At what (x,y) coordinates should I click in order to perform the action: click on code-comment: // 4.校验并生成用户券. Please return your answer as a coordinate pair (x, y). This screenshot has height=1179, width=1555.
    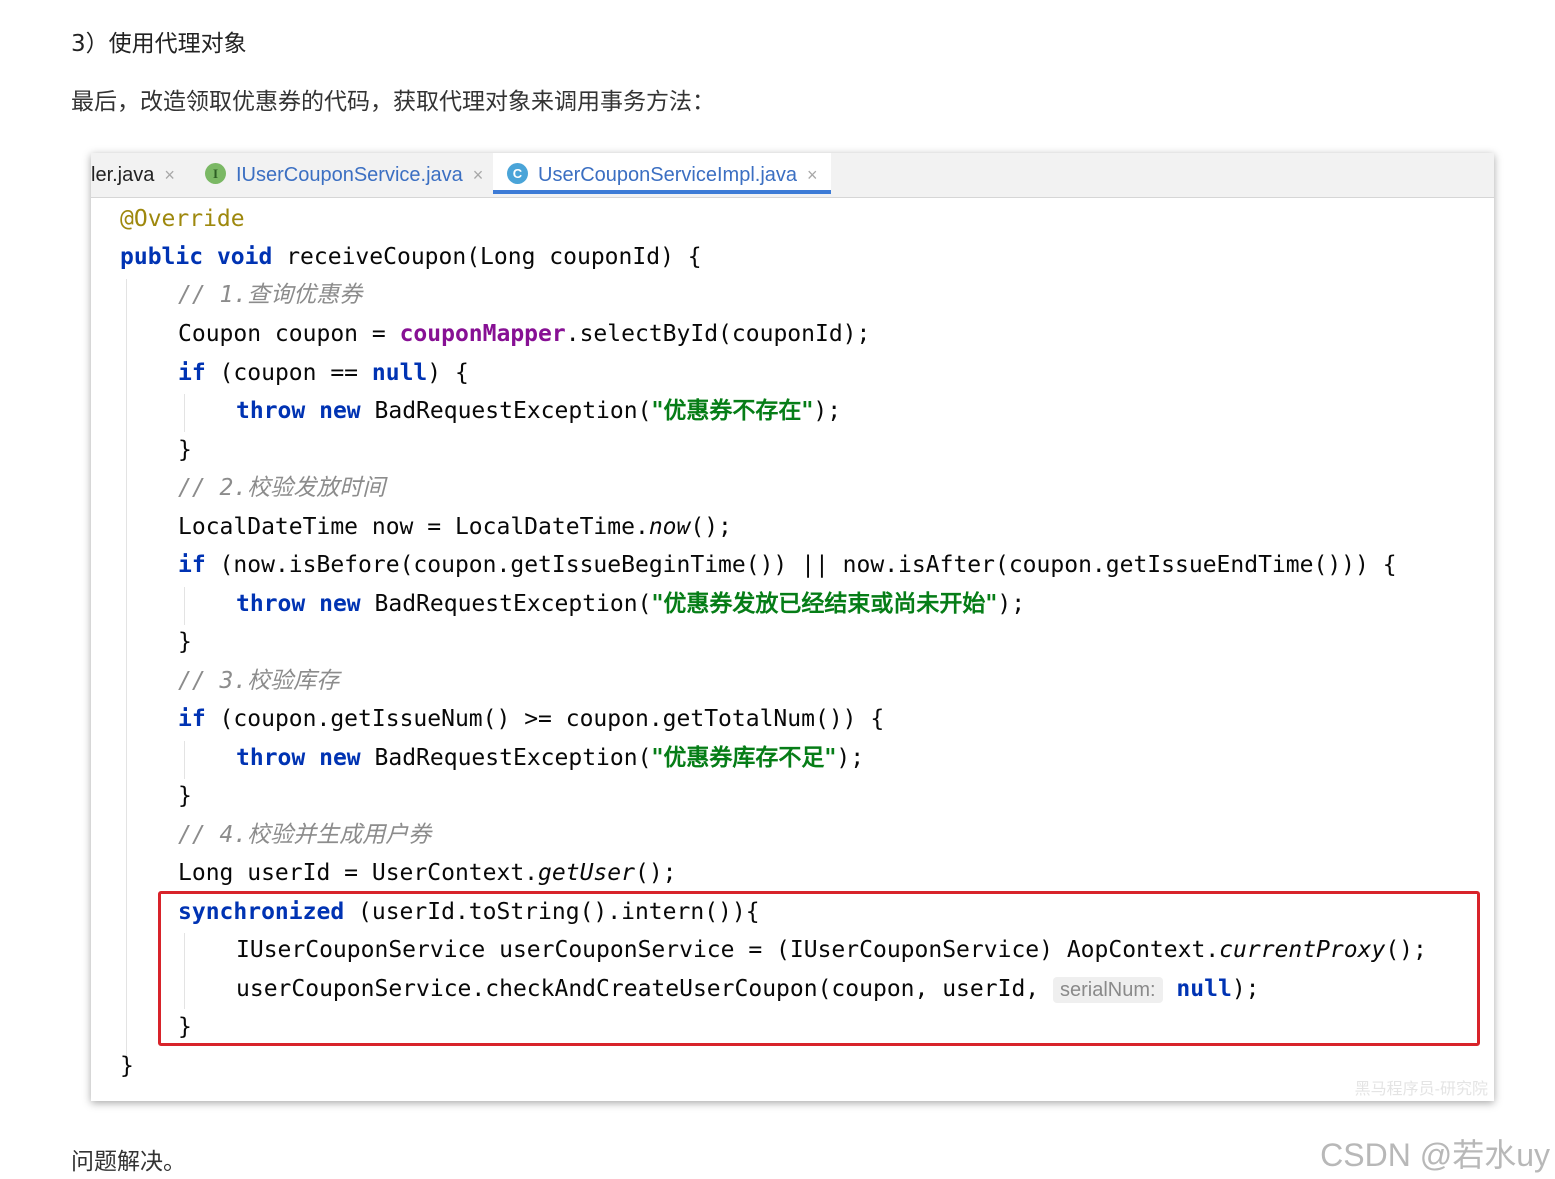
    Looking at the image, I should click on (305, 835).